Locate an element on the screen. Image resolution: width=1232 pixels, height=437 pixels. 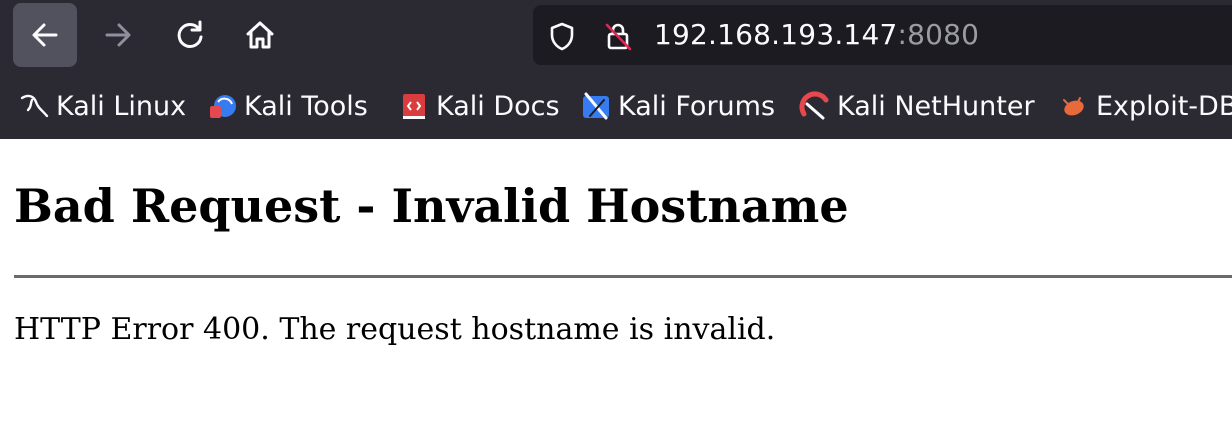
forward-button is located at coordinates (118, 35).